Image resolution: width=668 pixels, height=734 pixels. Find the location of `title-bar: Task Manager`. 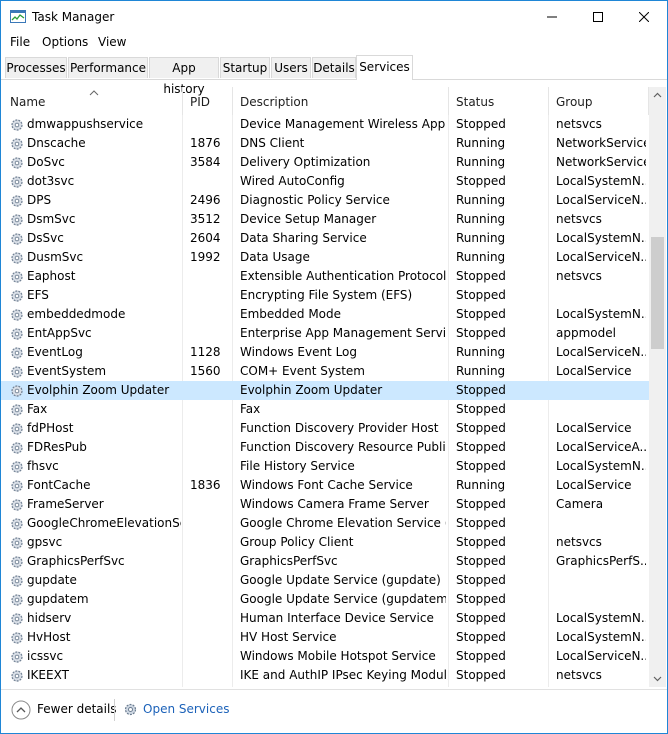

title-bar: Task Manager is located at coordinates (334, 17).